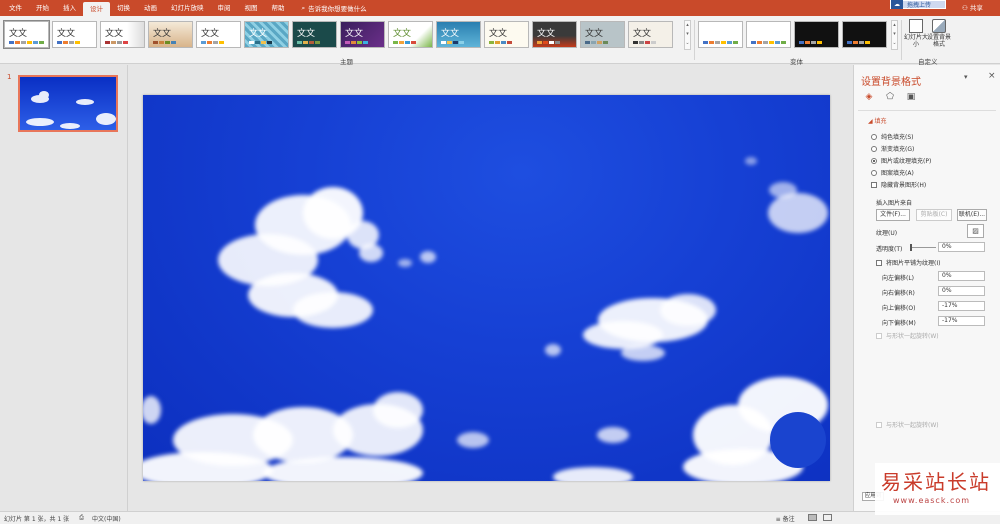 The width and height of the screenshot is (1000, 524). I want to click on fill-section-label: 填充, so click(880, 121).